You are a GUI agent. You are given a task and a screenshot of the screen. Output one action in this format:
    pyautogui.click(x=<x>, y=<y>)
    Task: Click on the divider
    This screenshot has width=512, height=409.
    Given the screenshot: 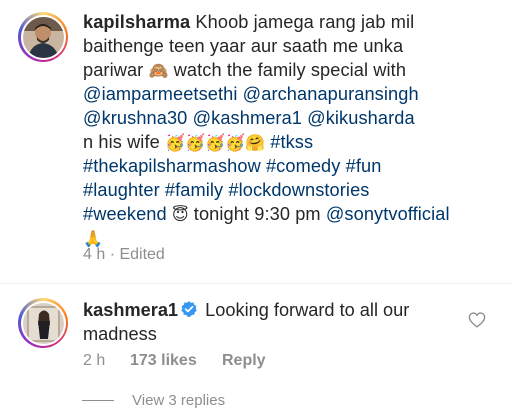 What is the action you would take?
    pyautogui.click(x=256, y=283)
    